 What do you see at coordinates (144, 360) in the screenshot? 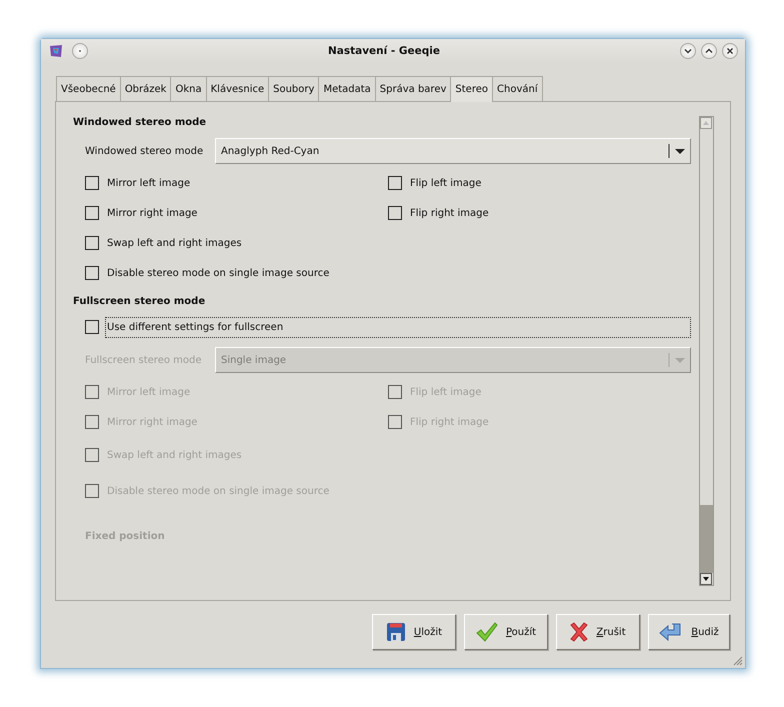
I see `mode-label: Fullscreen stereo mode` at bounding box center [144, 360].